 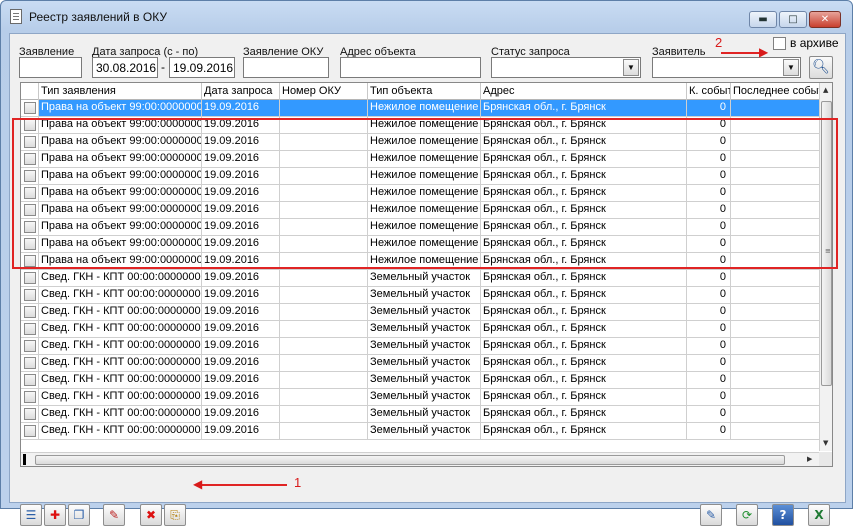 I want to click on refresh-button: ⟳, so click(x=747, y=515).